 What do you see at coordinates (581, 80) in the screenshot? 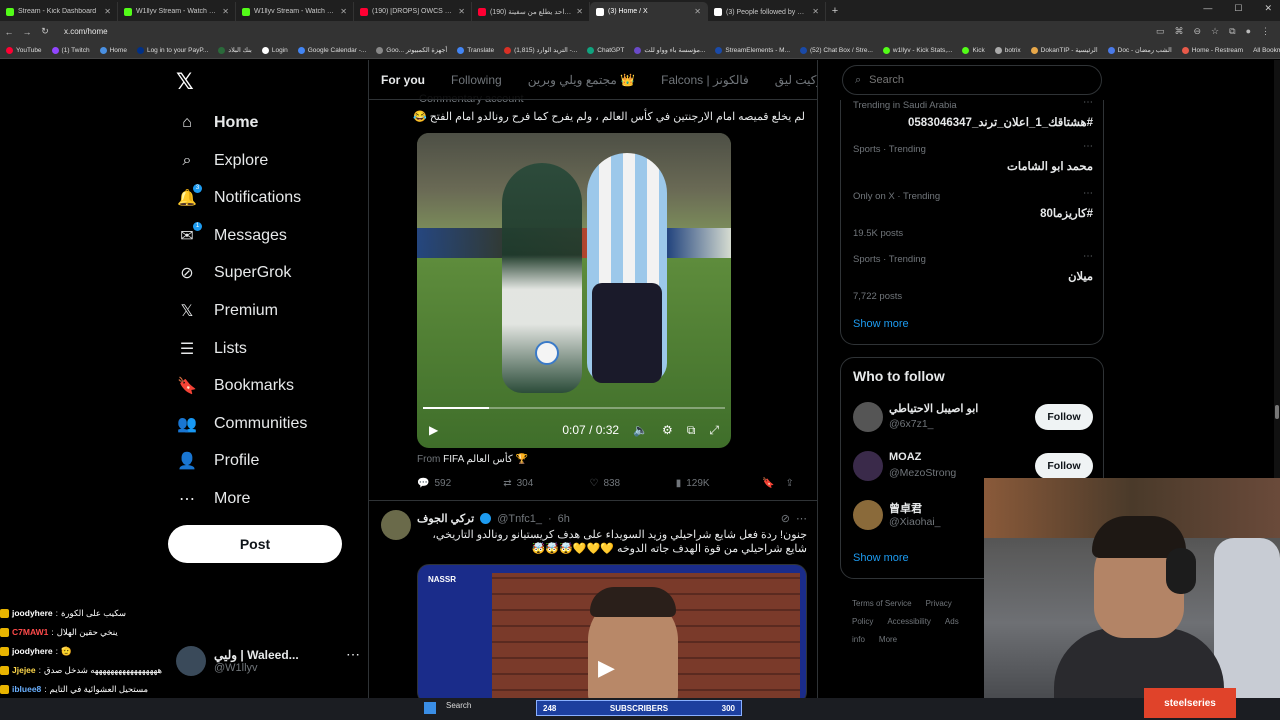
I see `timeline-tab: مجتمع ويلي وبرين 👑` at bounding box center [581, 80].